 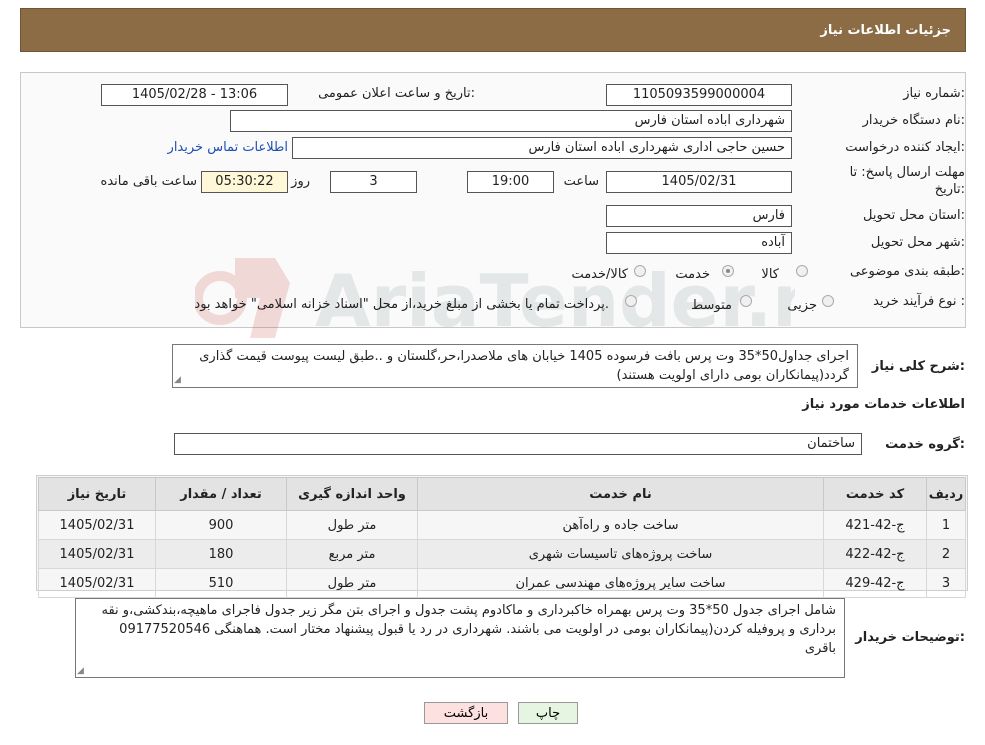 What do you see at coordinates (699, 216) in the screenshot?
I see `province-field: فارس` at bounding box center [699, 216].